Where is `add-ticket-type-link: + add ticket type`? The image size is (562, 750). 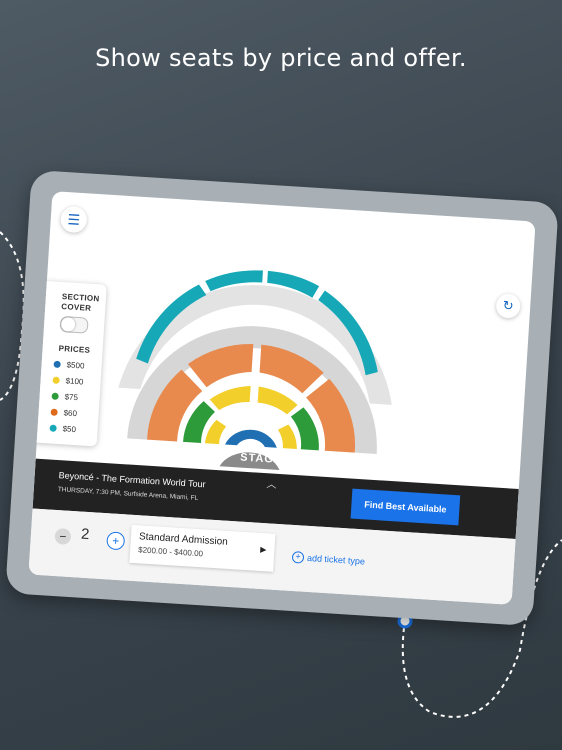
add-ticket-type-link: + add ticket type is located at coordinates (328, 559).